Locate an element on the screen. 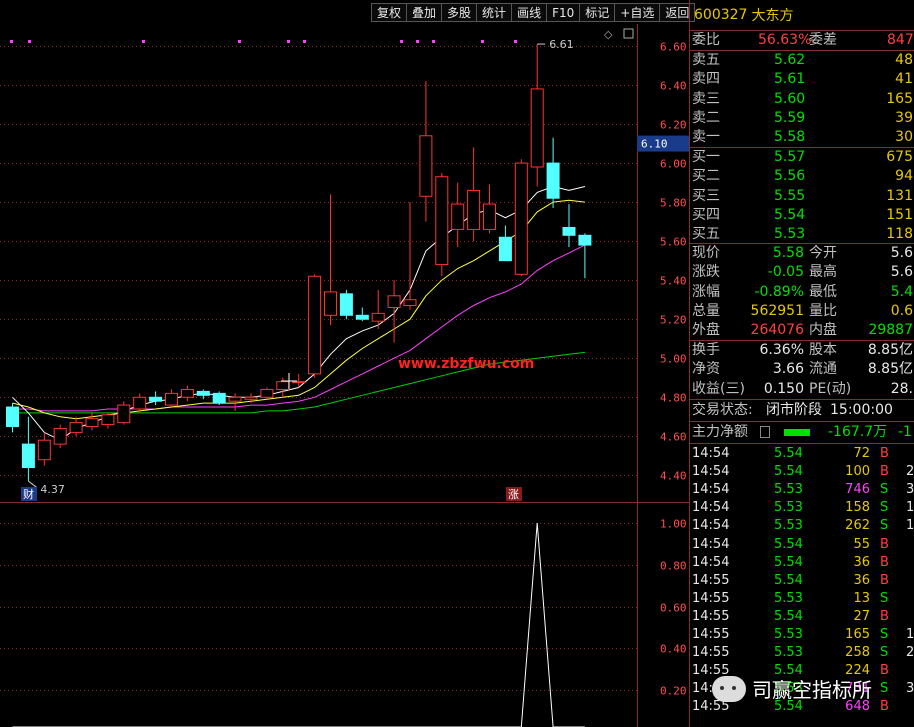 The image size is (914, 727). finance-marker: 财 is located at coordinates (29, 494).